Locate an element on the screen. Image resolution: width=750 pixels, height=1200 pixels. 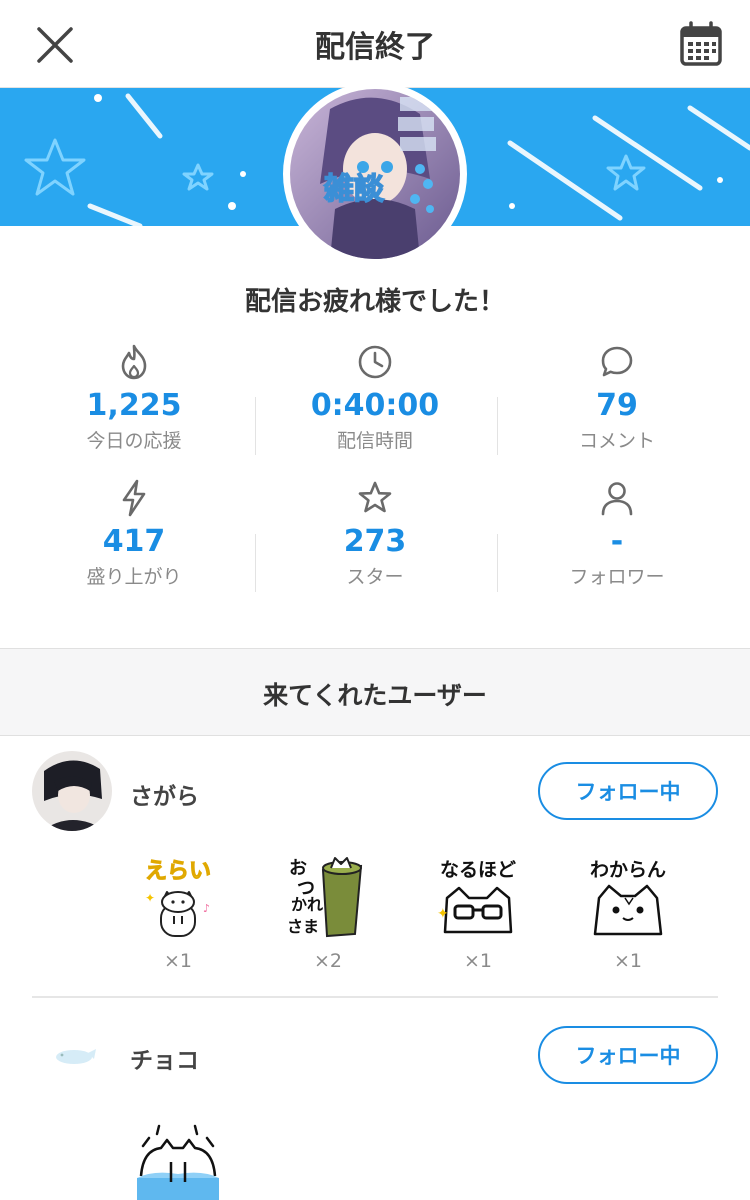
stat-stars: 273 スター is located at coordinates (375, 533).